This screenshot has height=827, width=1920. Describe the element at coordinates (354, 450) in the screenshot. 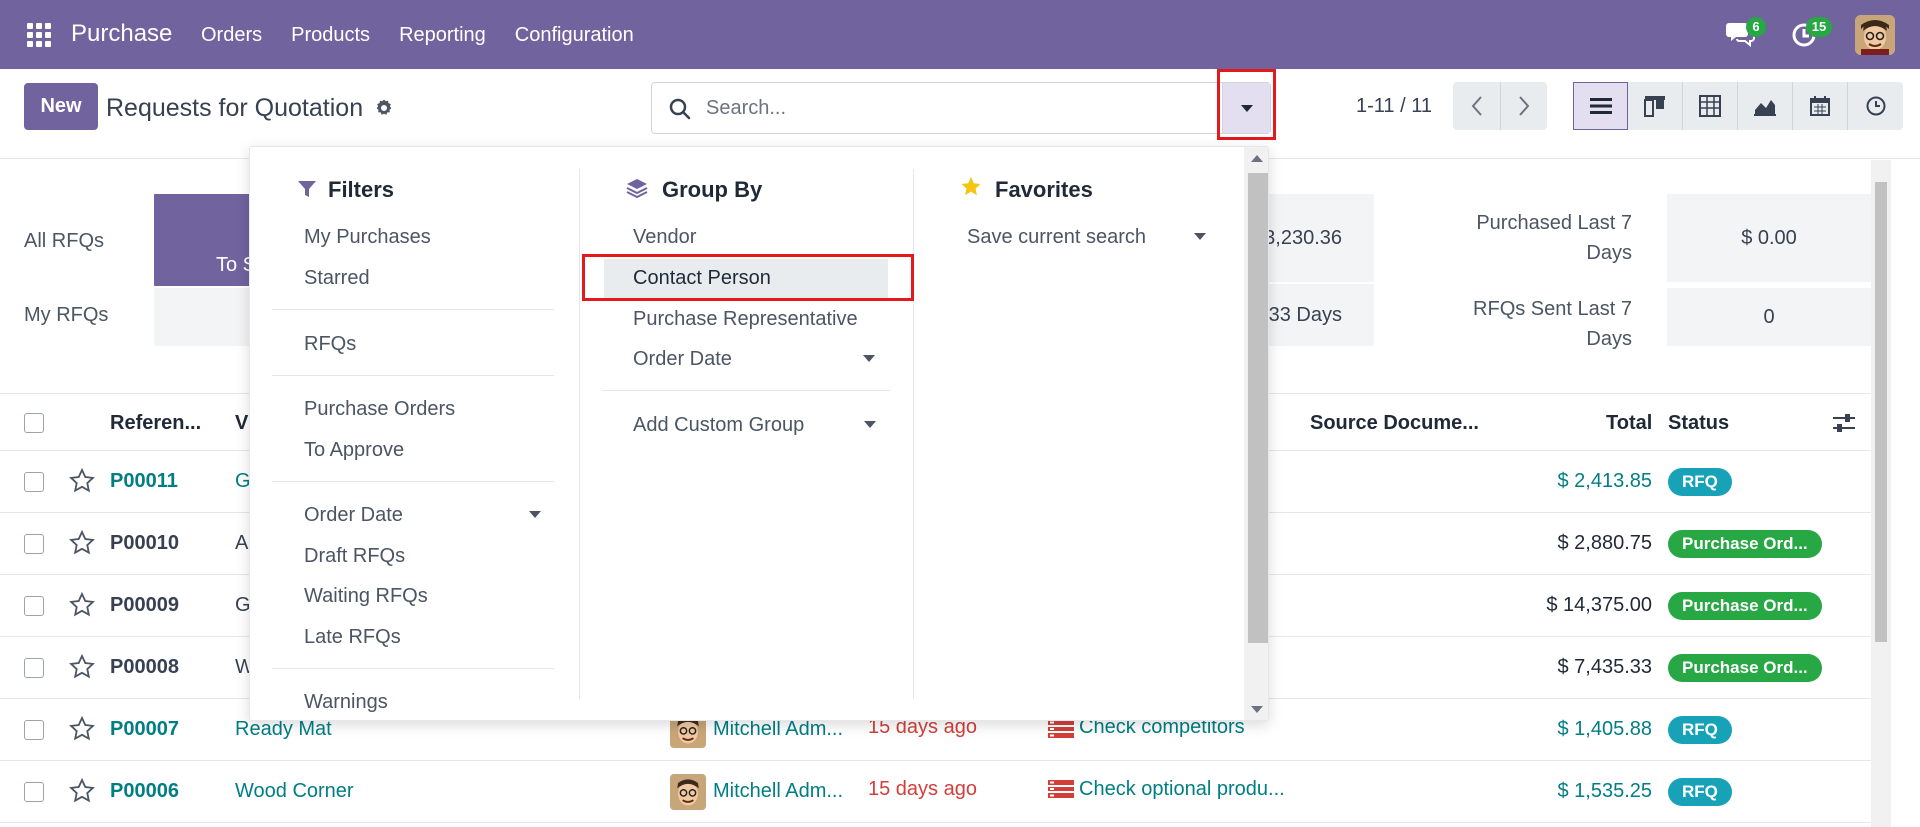

I see `filter-to-approve: To Approve` at that location.